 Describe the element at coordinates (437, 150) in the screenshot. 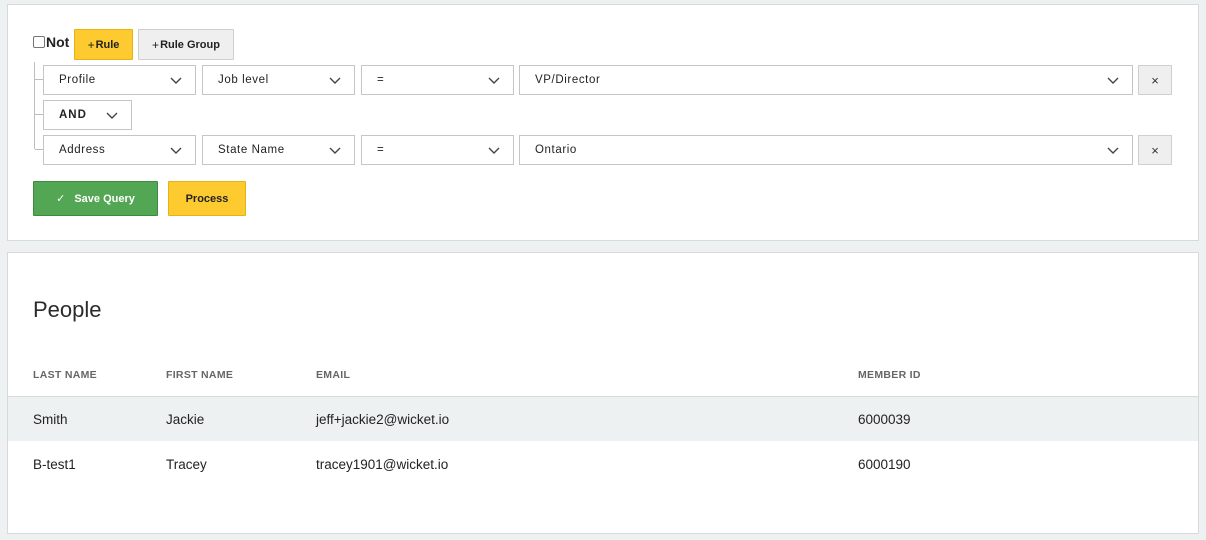

I see `rule-2-operator-select: =` at that location.